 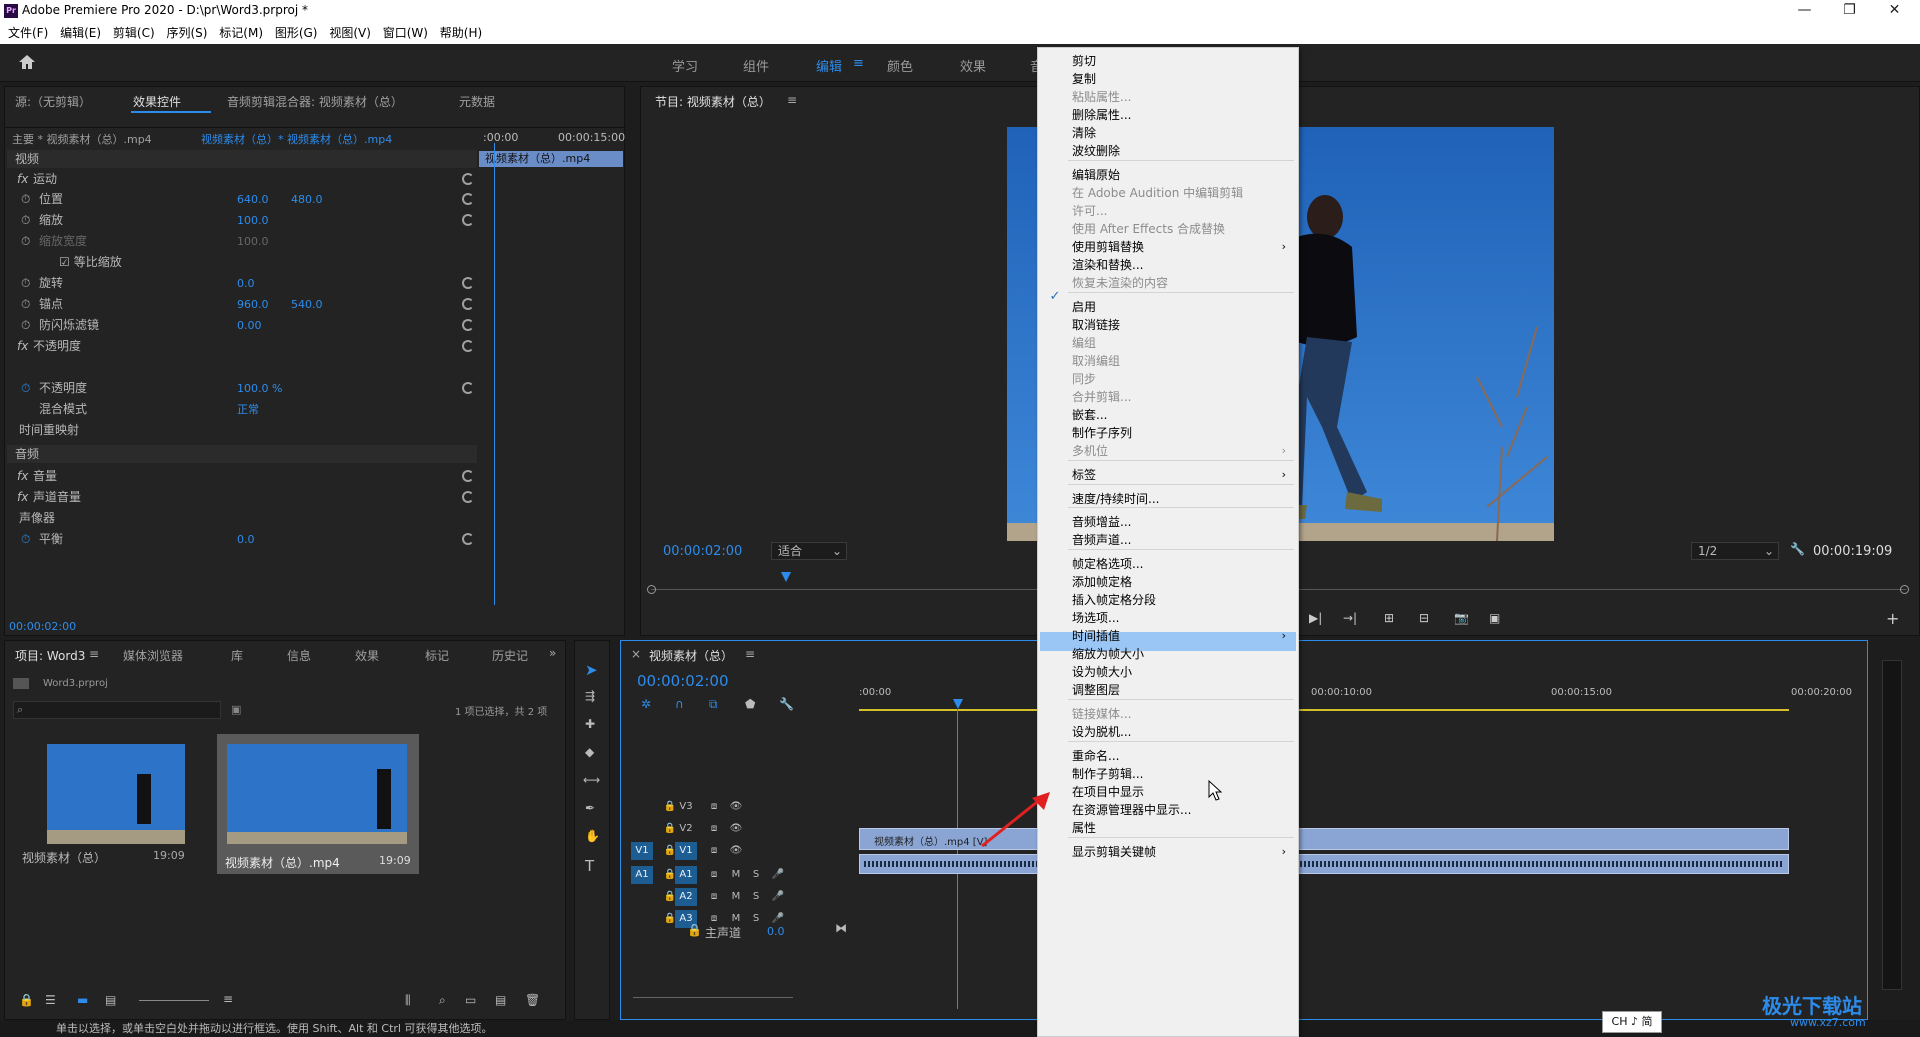 I want to click on master-fx-icon: ⧓, so click(x=841, y=928).